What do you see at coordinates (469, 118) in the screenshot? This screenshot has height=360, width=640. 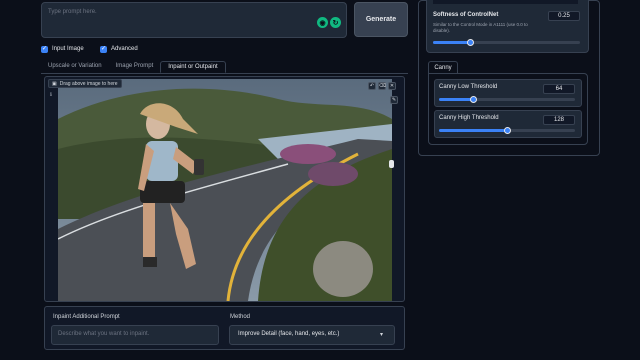 I see `canny-high-label: Canny High Threshold` at bounding box center [469, 118].